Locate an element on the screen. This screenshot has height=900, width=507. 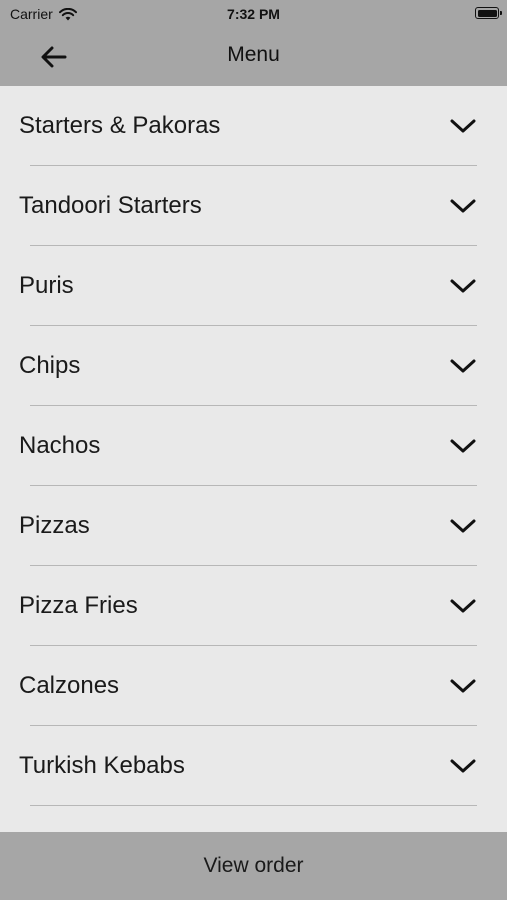
category-row: Tandoori Starters is located at coordinates (253, 206).